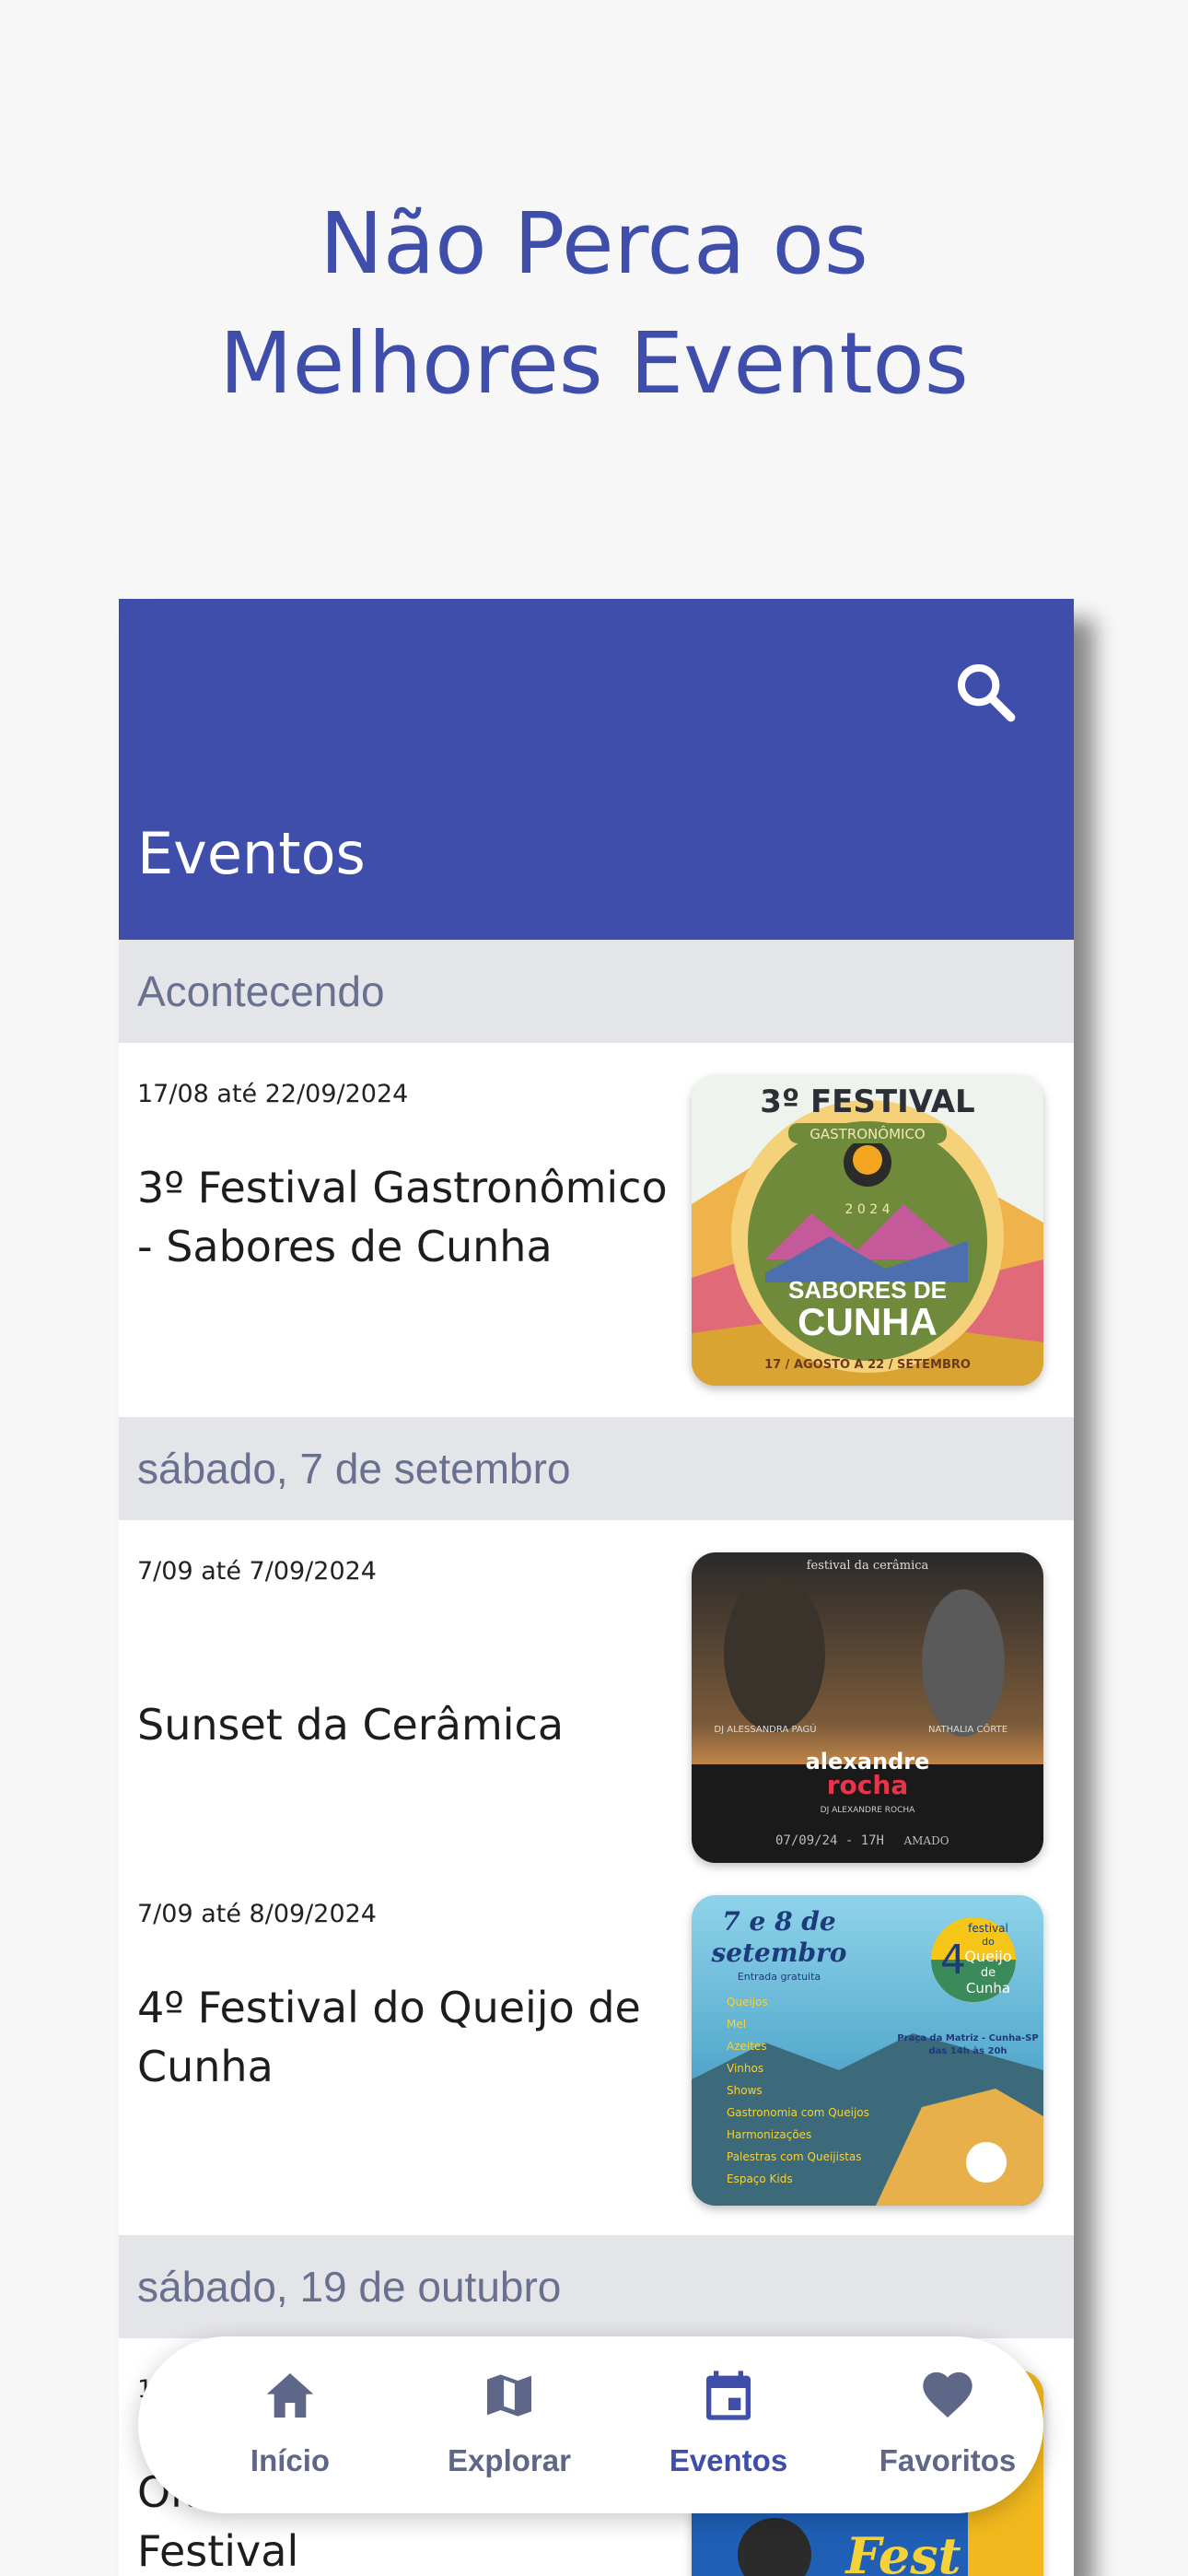 The height and width of the screenshot is (2576, 1188). Describe the element at coordinates (745, 2090) in the screenshot. I see `svg-text: Shows` at that location.